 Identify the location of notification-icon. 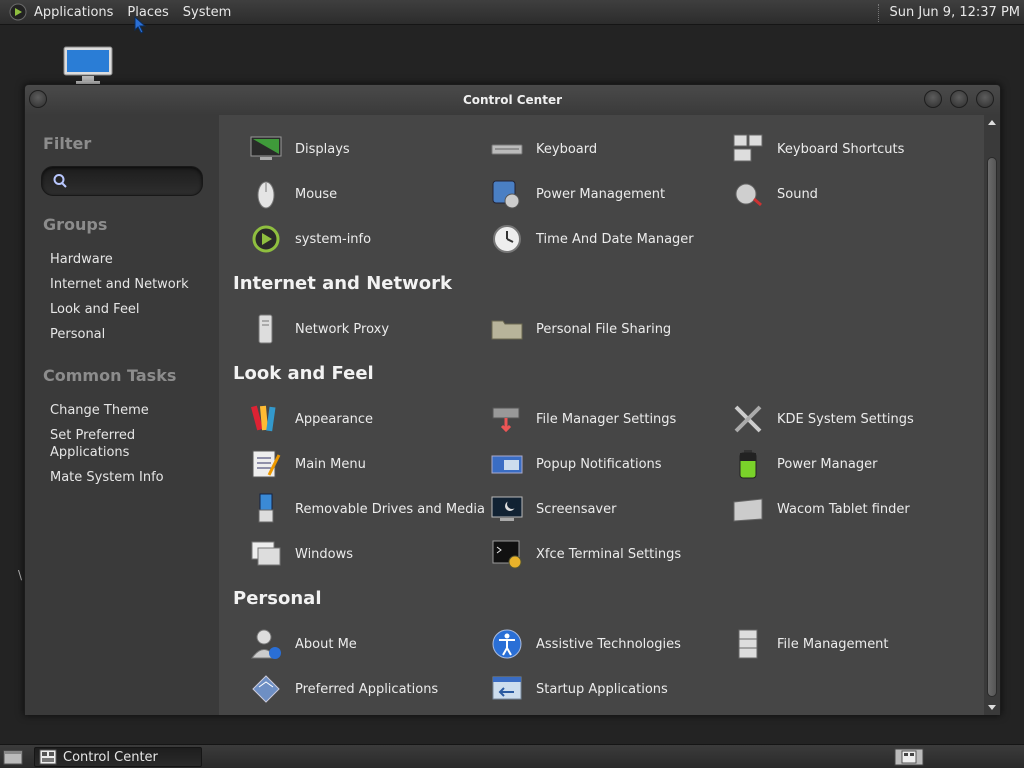
(507, 464).